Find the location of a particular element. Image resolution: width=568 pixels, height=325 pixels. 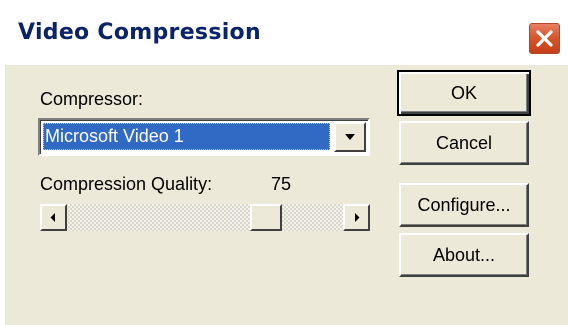

ok-button: OK is located at coordinates (464, 93).